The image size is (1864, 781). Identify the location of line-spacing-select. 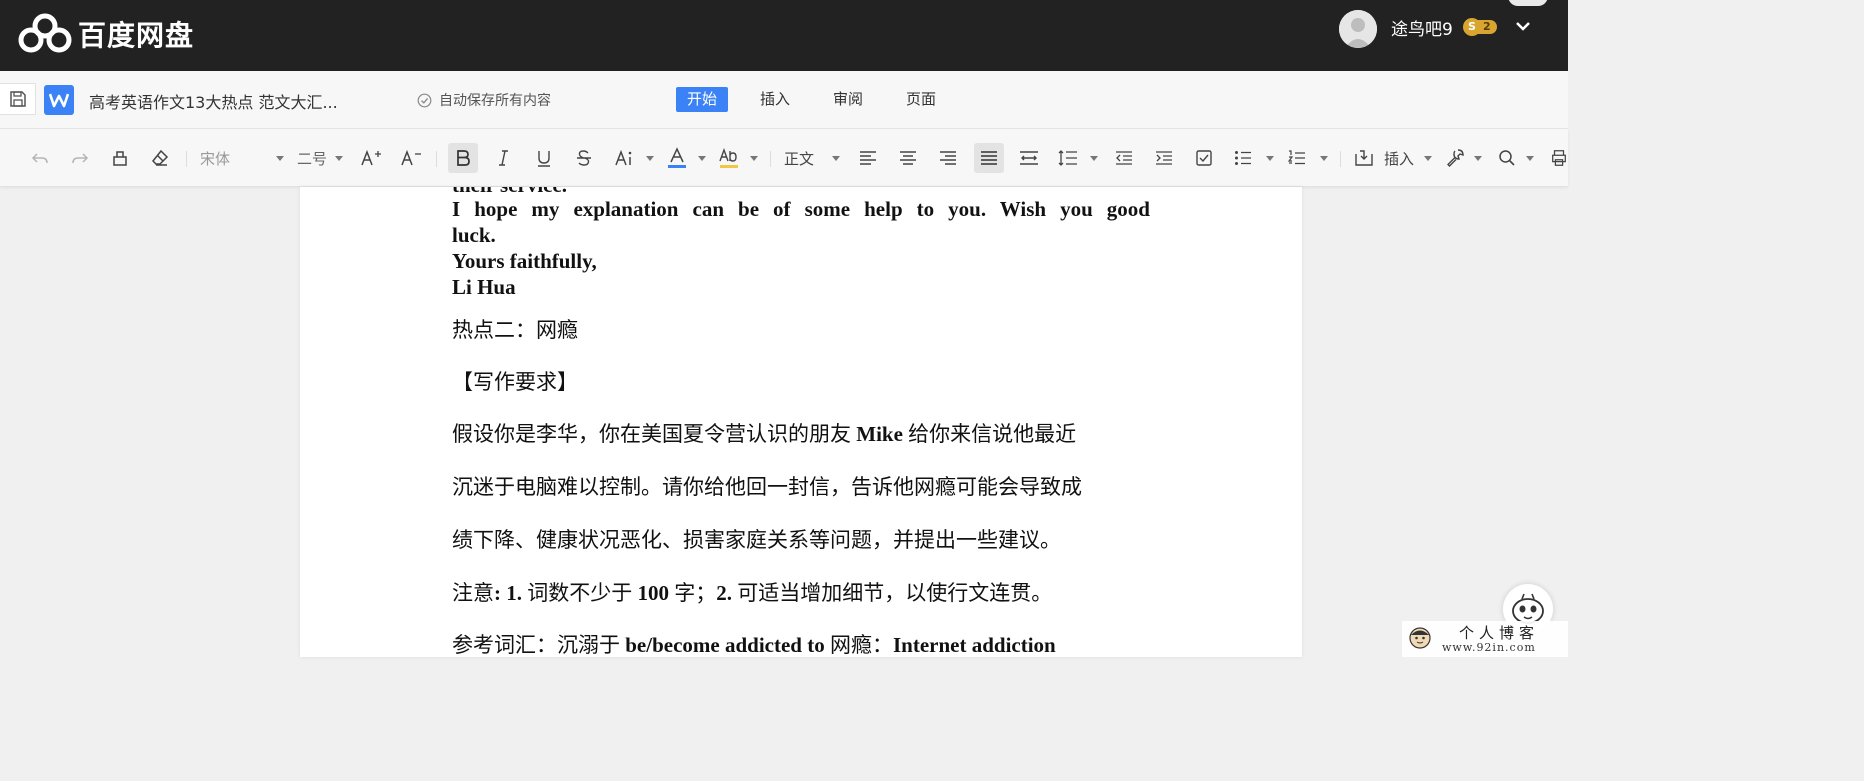
(1078, 158).